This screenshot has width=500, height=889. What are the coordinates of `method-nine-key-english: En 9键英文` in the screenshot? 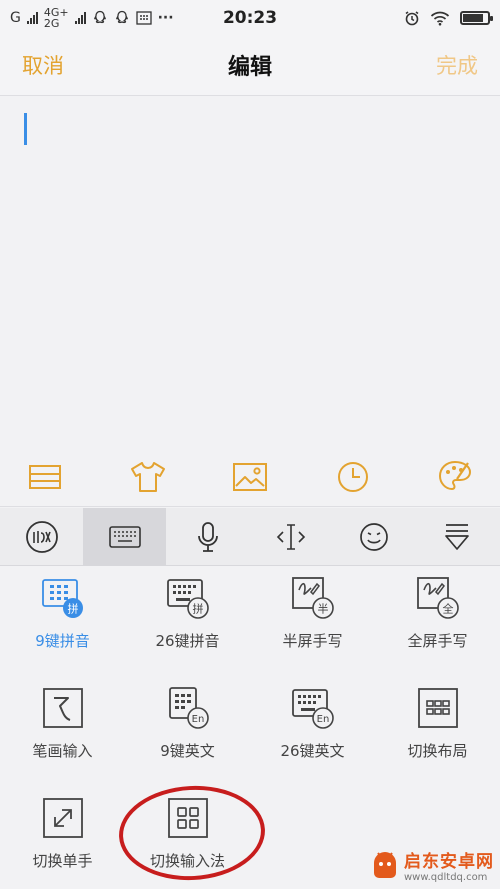 It's located at (187, 726).